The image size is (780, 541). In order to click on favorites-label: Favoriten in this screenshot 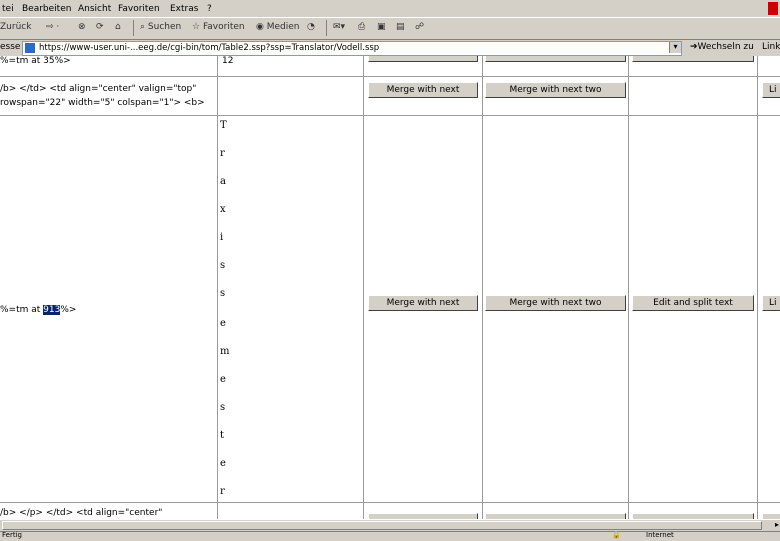, I will do `click(223, 27)`.